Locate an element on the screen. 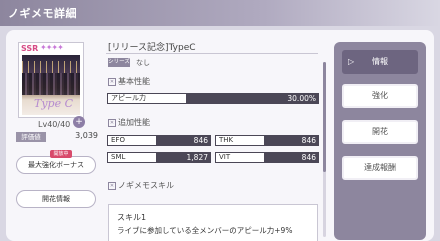 The height and width of the screenshot is (241, 440). skill-heading: ✕ ノギメモスキル is located at coordinates (141, 185).